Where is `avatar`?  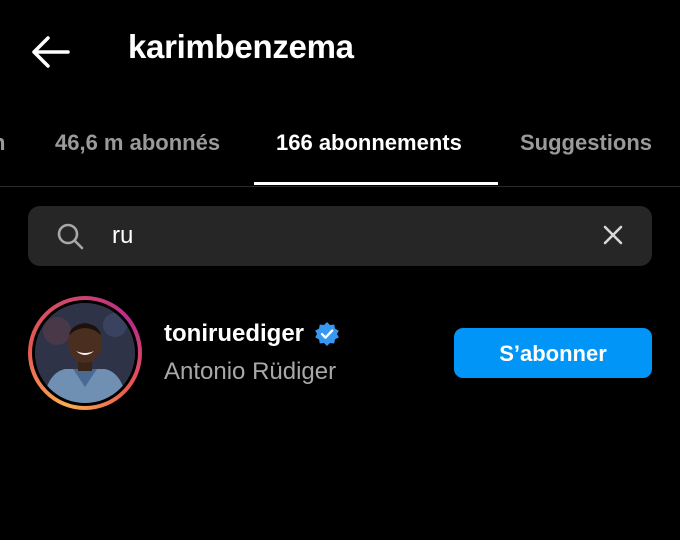 avatar is located at coordinates (85, 353).